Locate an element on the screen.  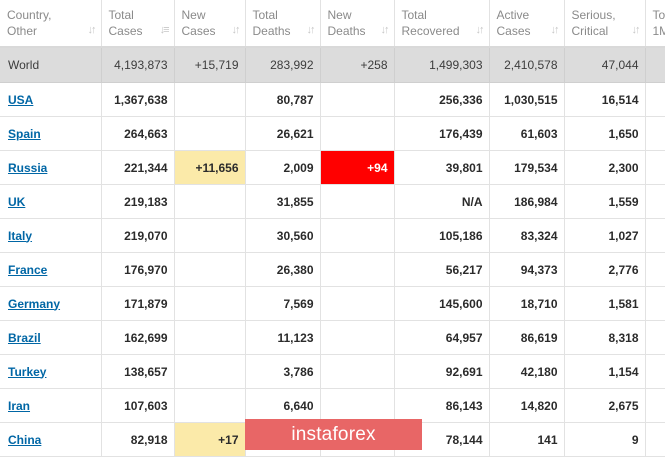
table-row: France 176,970 26,380 56,217 94,373 2,776 is located at coordinates (332, 269).